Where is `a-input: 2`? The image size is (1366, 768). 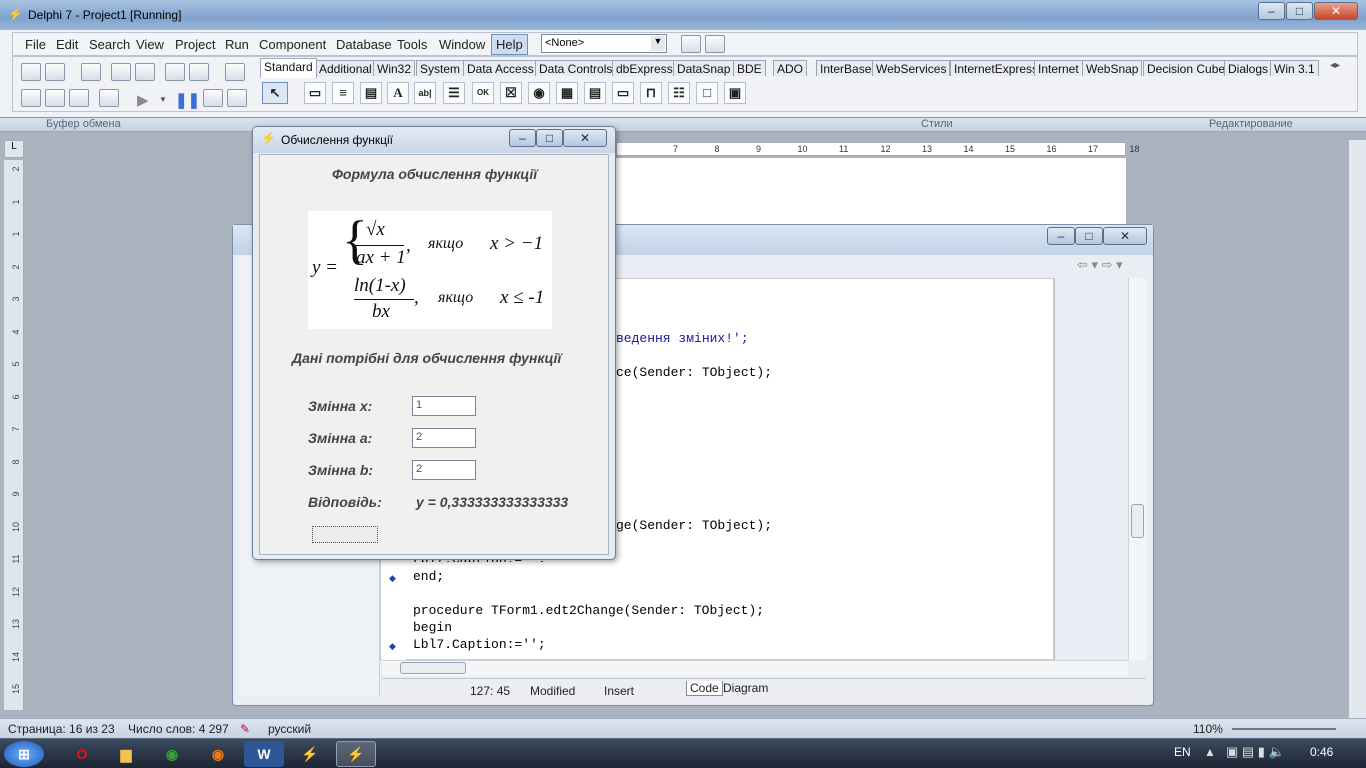 a-input: 2 is located at coordinates (444, 438).